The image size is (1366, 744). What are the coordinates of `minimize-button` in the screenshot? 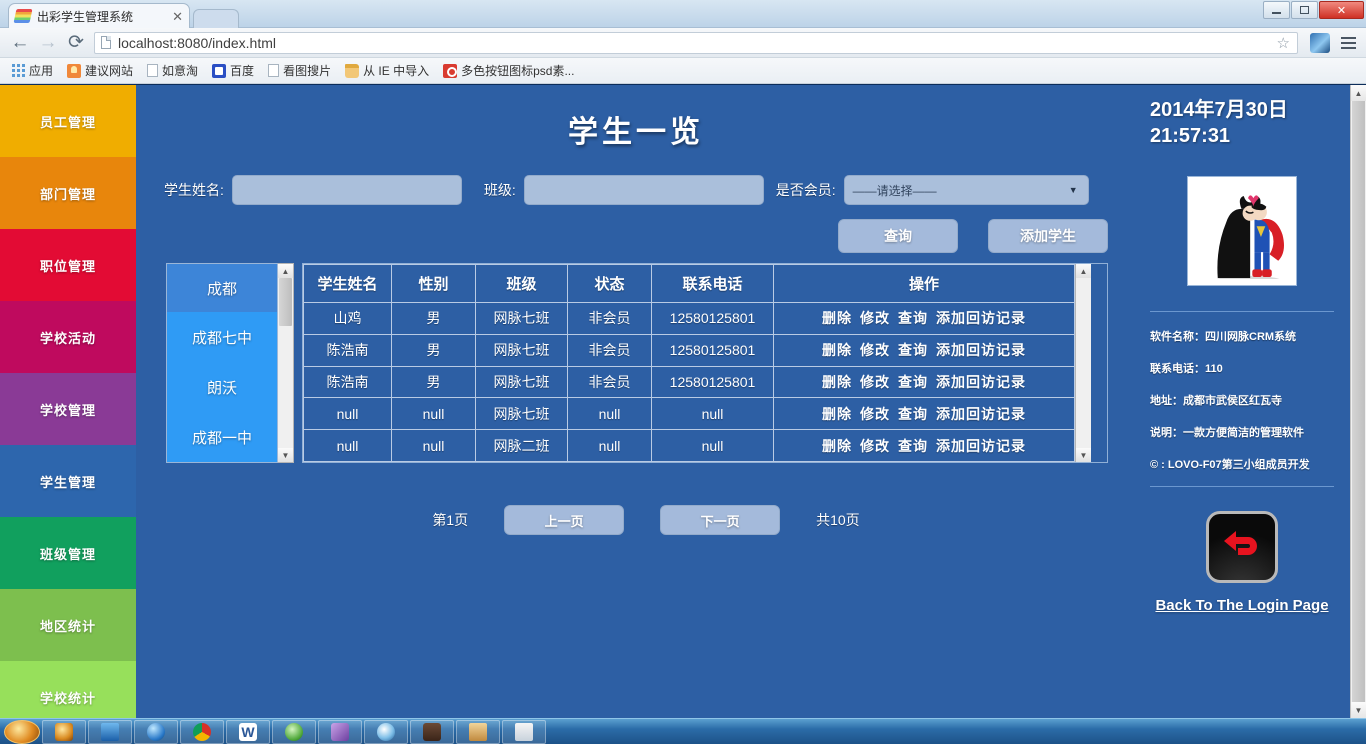 It's located at (1276, 10).